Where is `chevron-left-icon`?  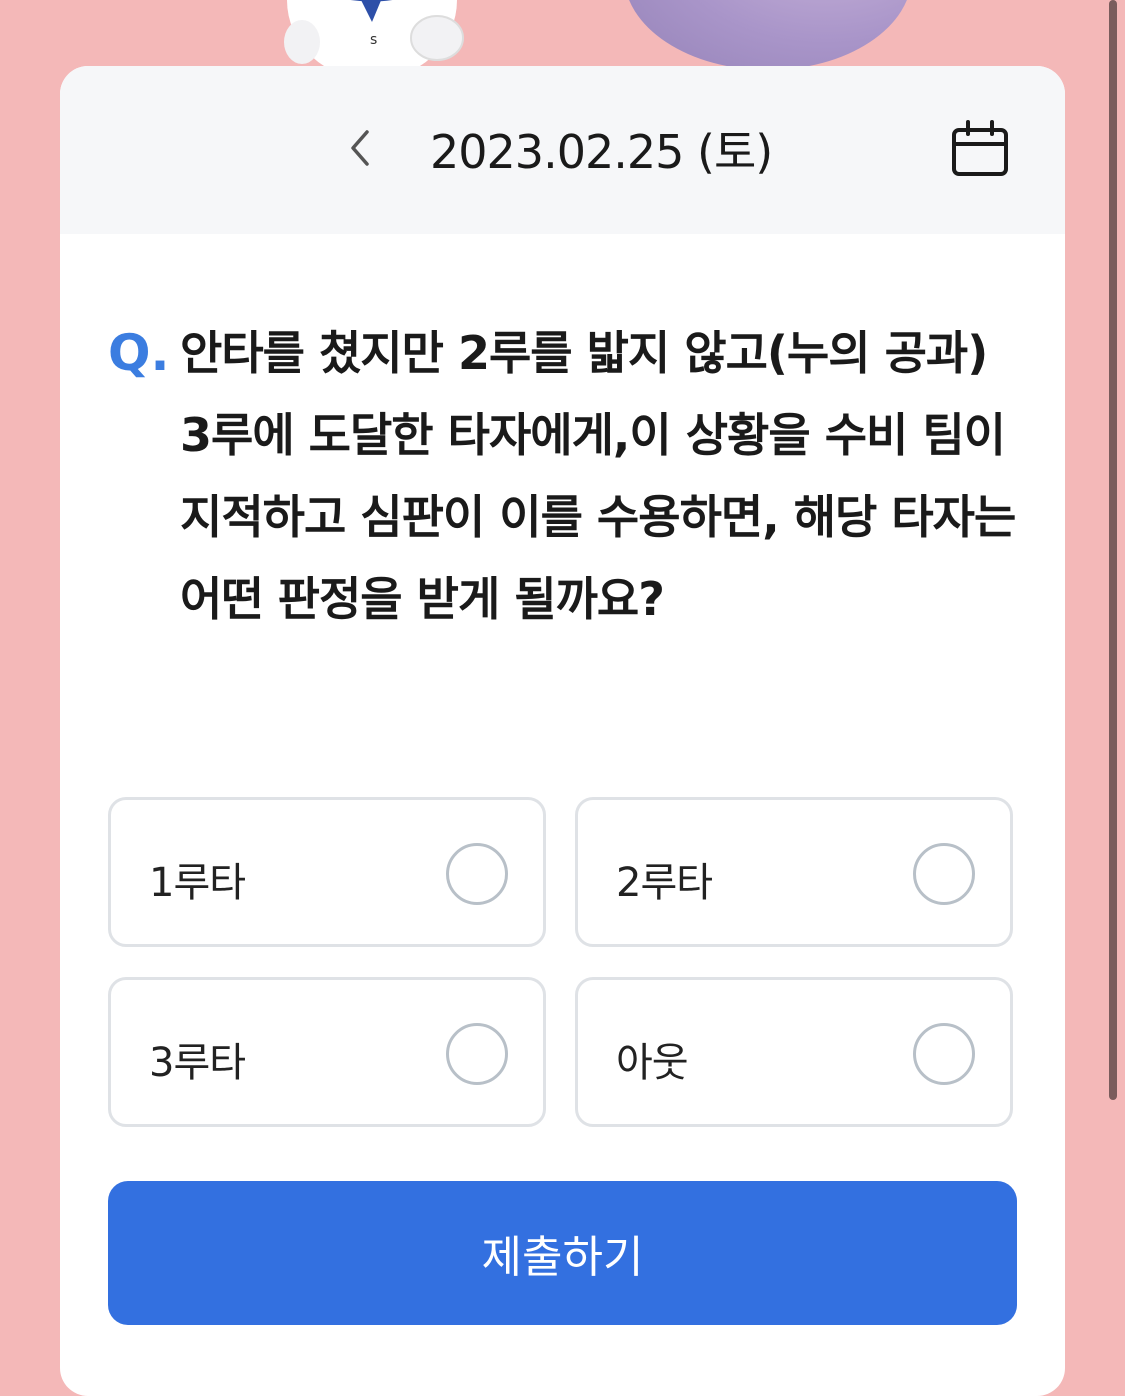 chevron-left-icon is located at coordinates (360, 150).